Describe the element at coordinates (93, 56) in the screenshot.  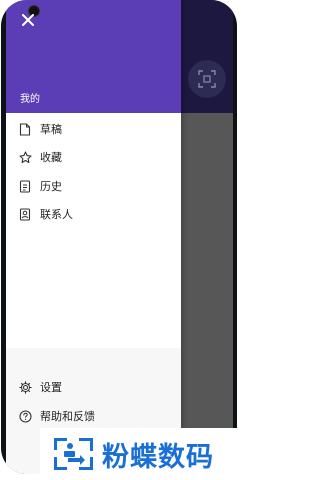
I see `drawer-header: 我的` at that location.